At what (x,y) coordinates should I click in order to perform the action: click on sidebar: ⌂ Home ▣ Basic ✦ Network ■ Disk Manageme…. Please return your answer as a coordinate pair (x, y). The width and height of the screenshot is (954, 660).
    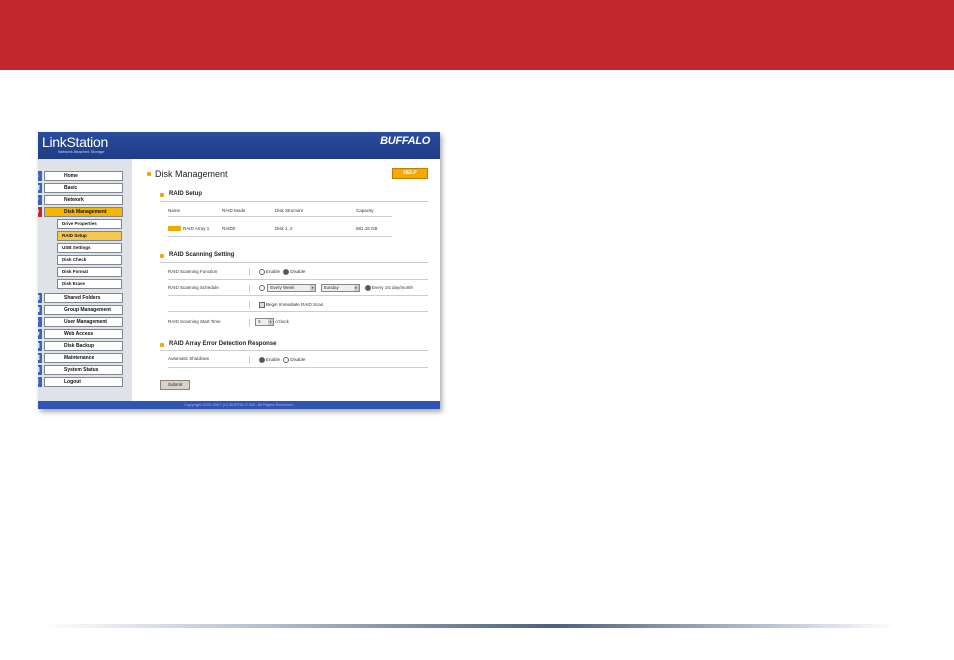
    Looking at the image, I should click on (85, 280).